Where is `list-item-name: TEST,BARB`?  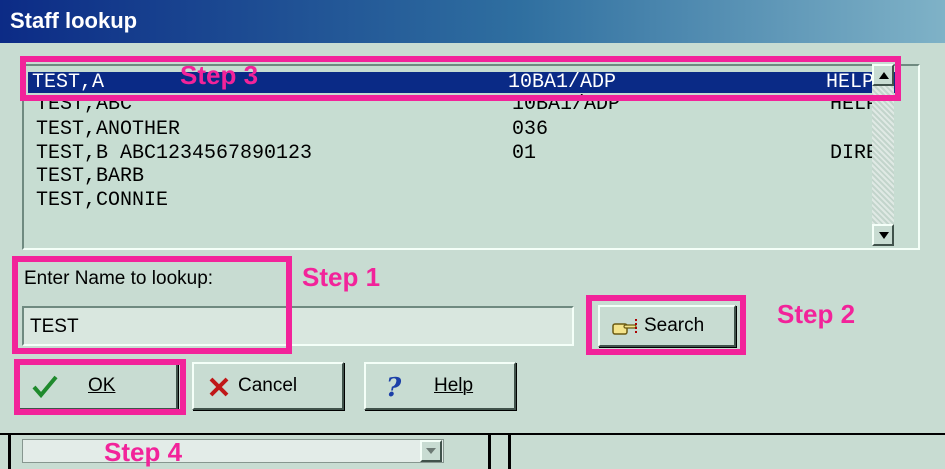
list-item-name: TEST,BARB is located at coordinates (90, 176).